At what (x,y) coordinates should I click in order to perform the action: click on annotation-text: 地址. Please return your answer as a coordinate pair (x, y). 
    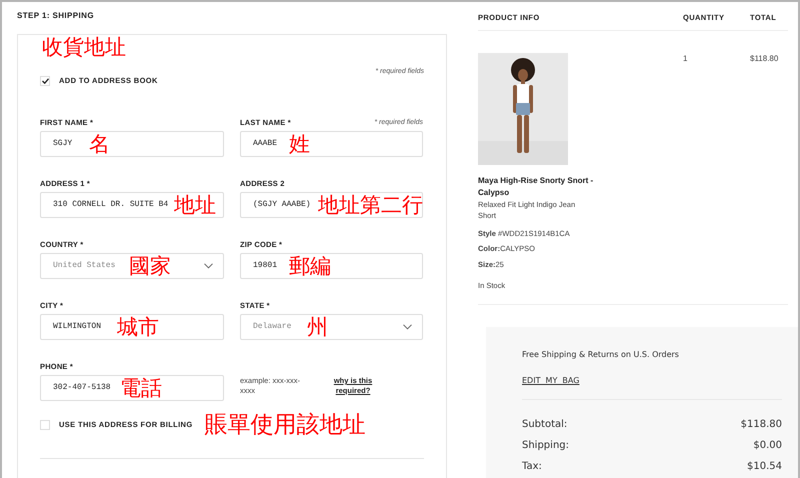
    Looking at the image, I should click on (195, 205).